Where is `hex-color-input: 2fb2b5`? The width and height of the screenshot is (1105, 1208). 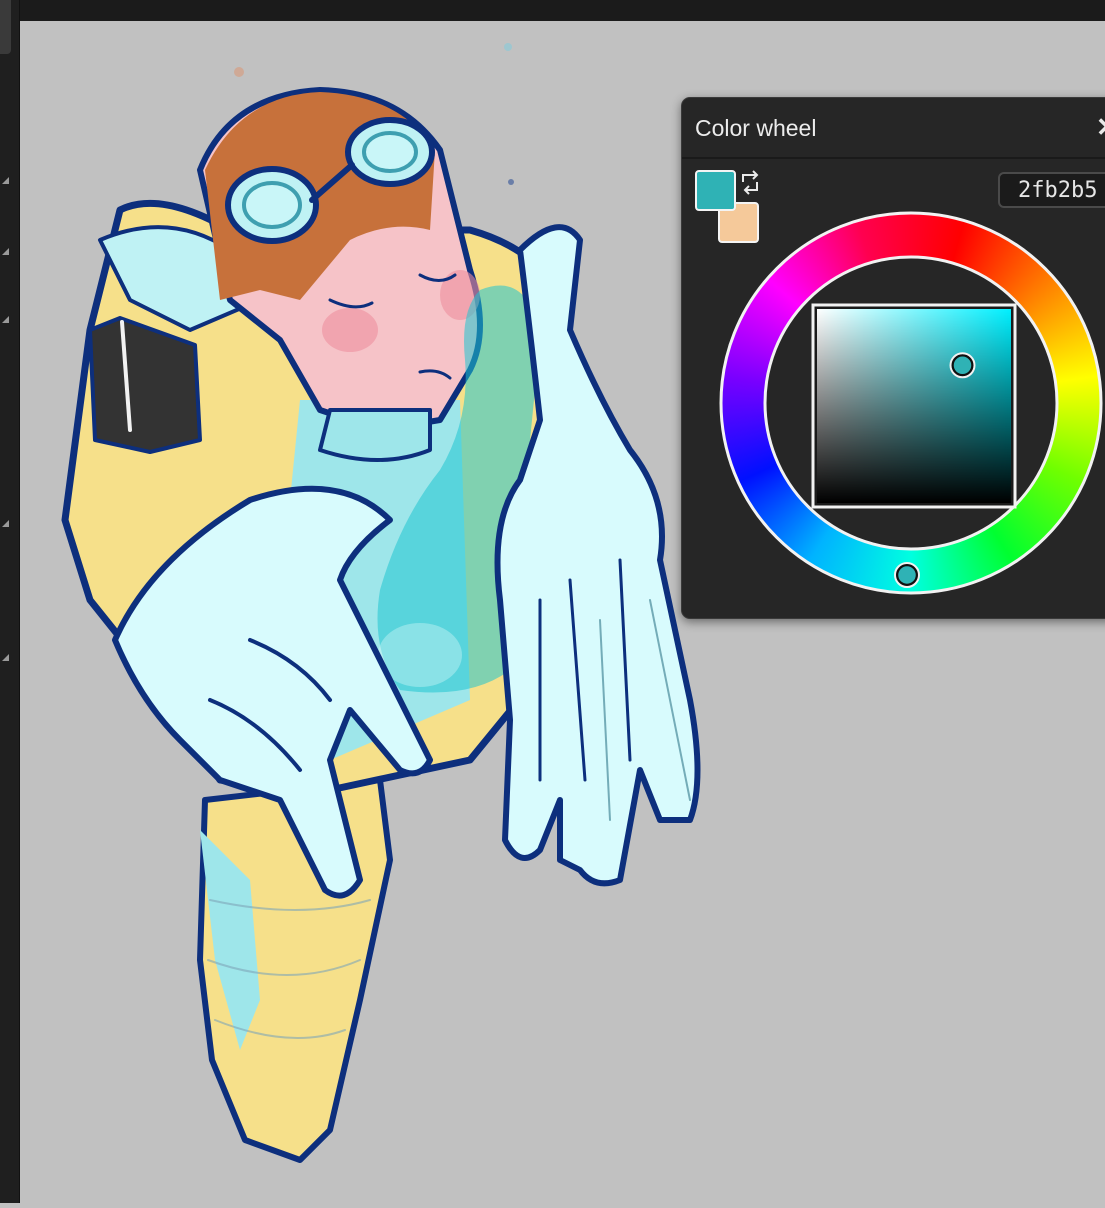 hex-color-input: 2fb2b5 is located at coordinates (1051, 190).